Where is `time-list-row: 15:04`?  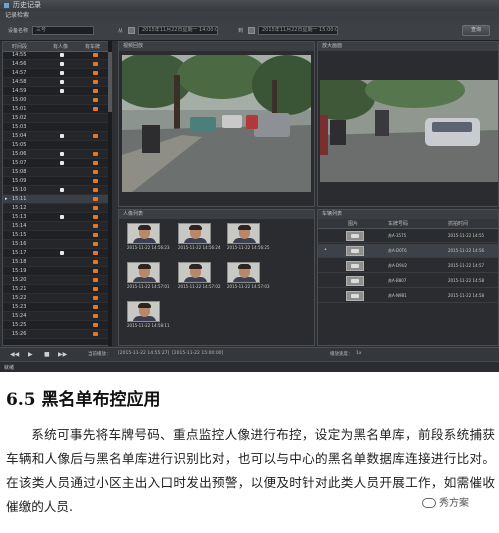
time-list-row: 15:04 is located at coordinates (57, 136).